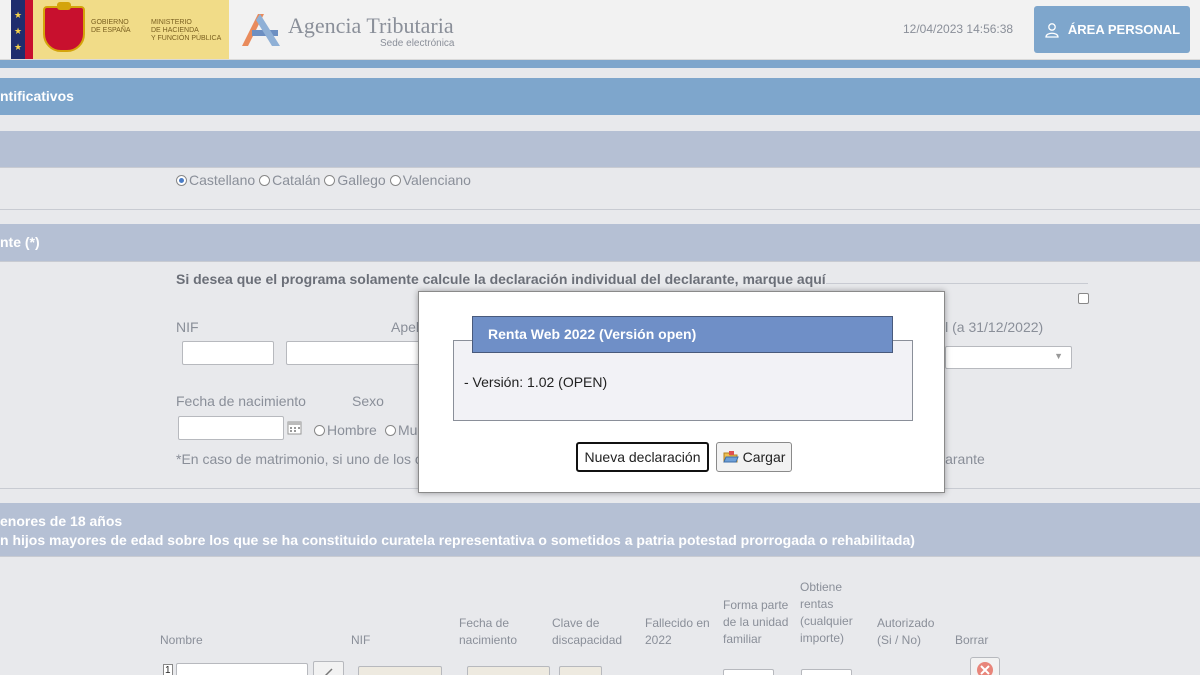 This screenshot has width=1200, height=675. I want to click on header-divider, so click(600, 64).